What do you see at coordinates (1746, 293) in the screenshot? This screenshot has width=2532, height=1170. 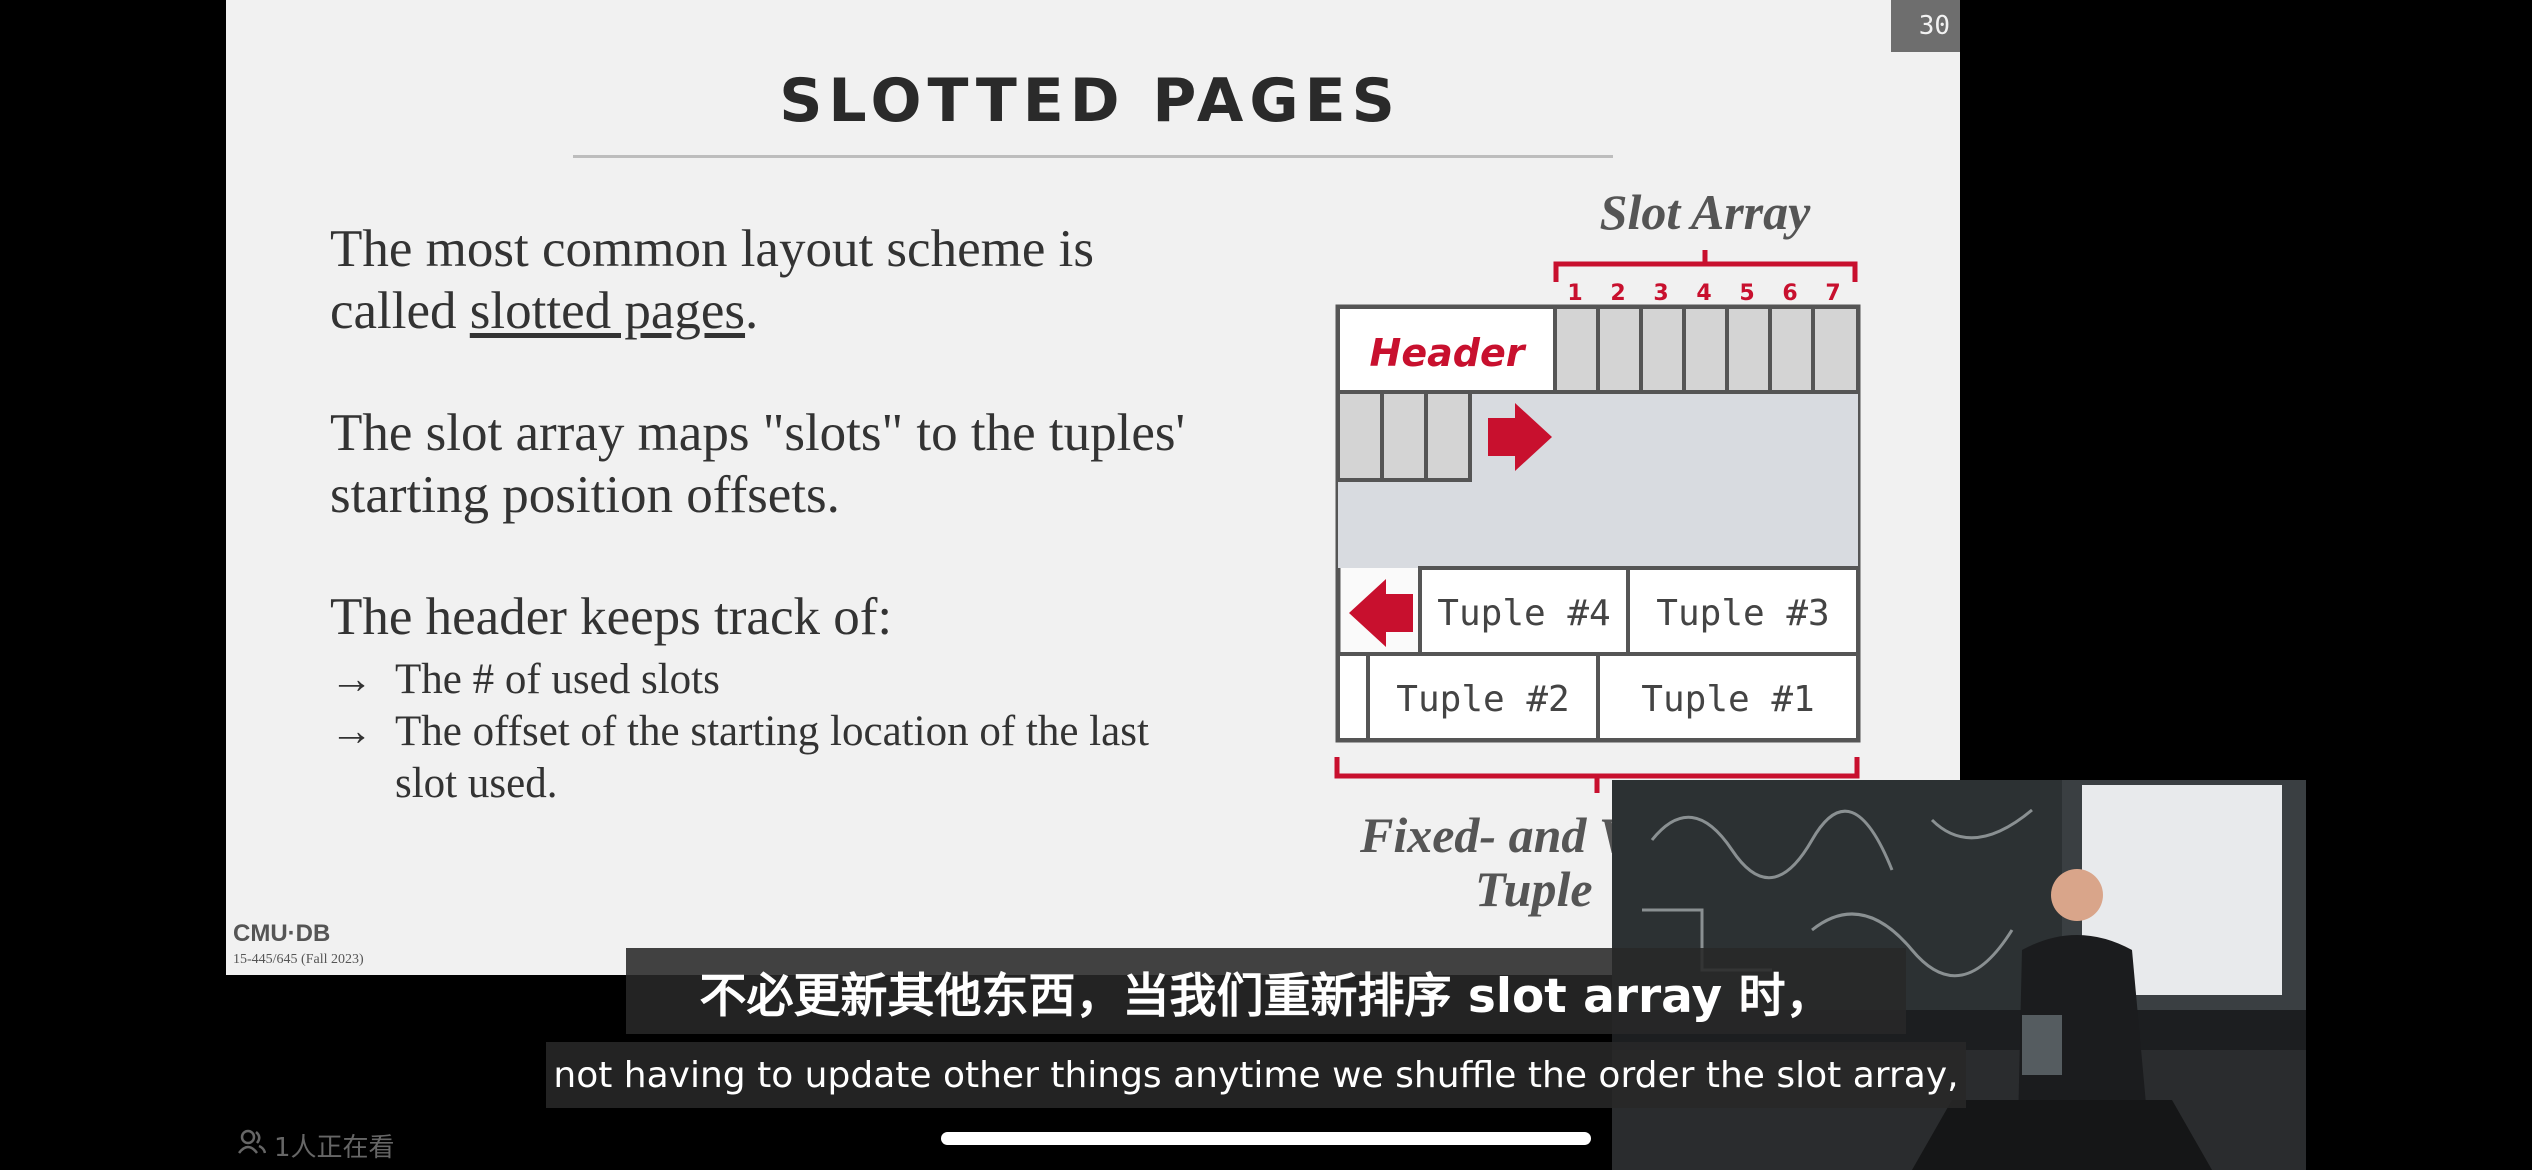 I see `slot-number: 5` at bounding box center [1746, 293].